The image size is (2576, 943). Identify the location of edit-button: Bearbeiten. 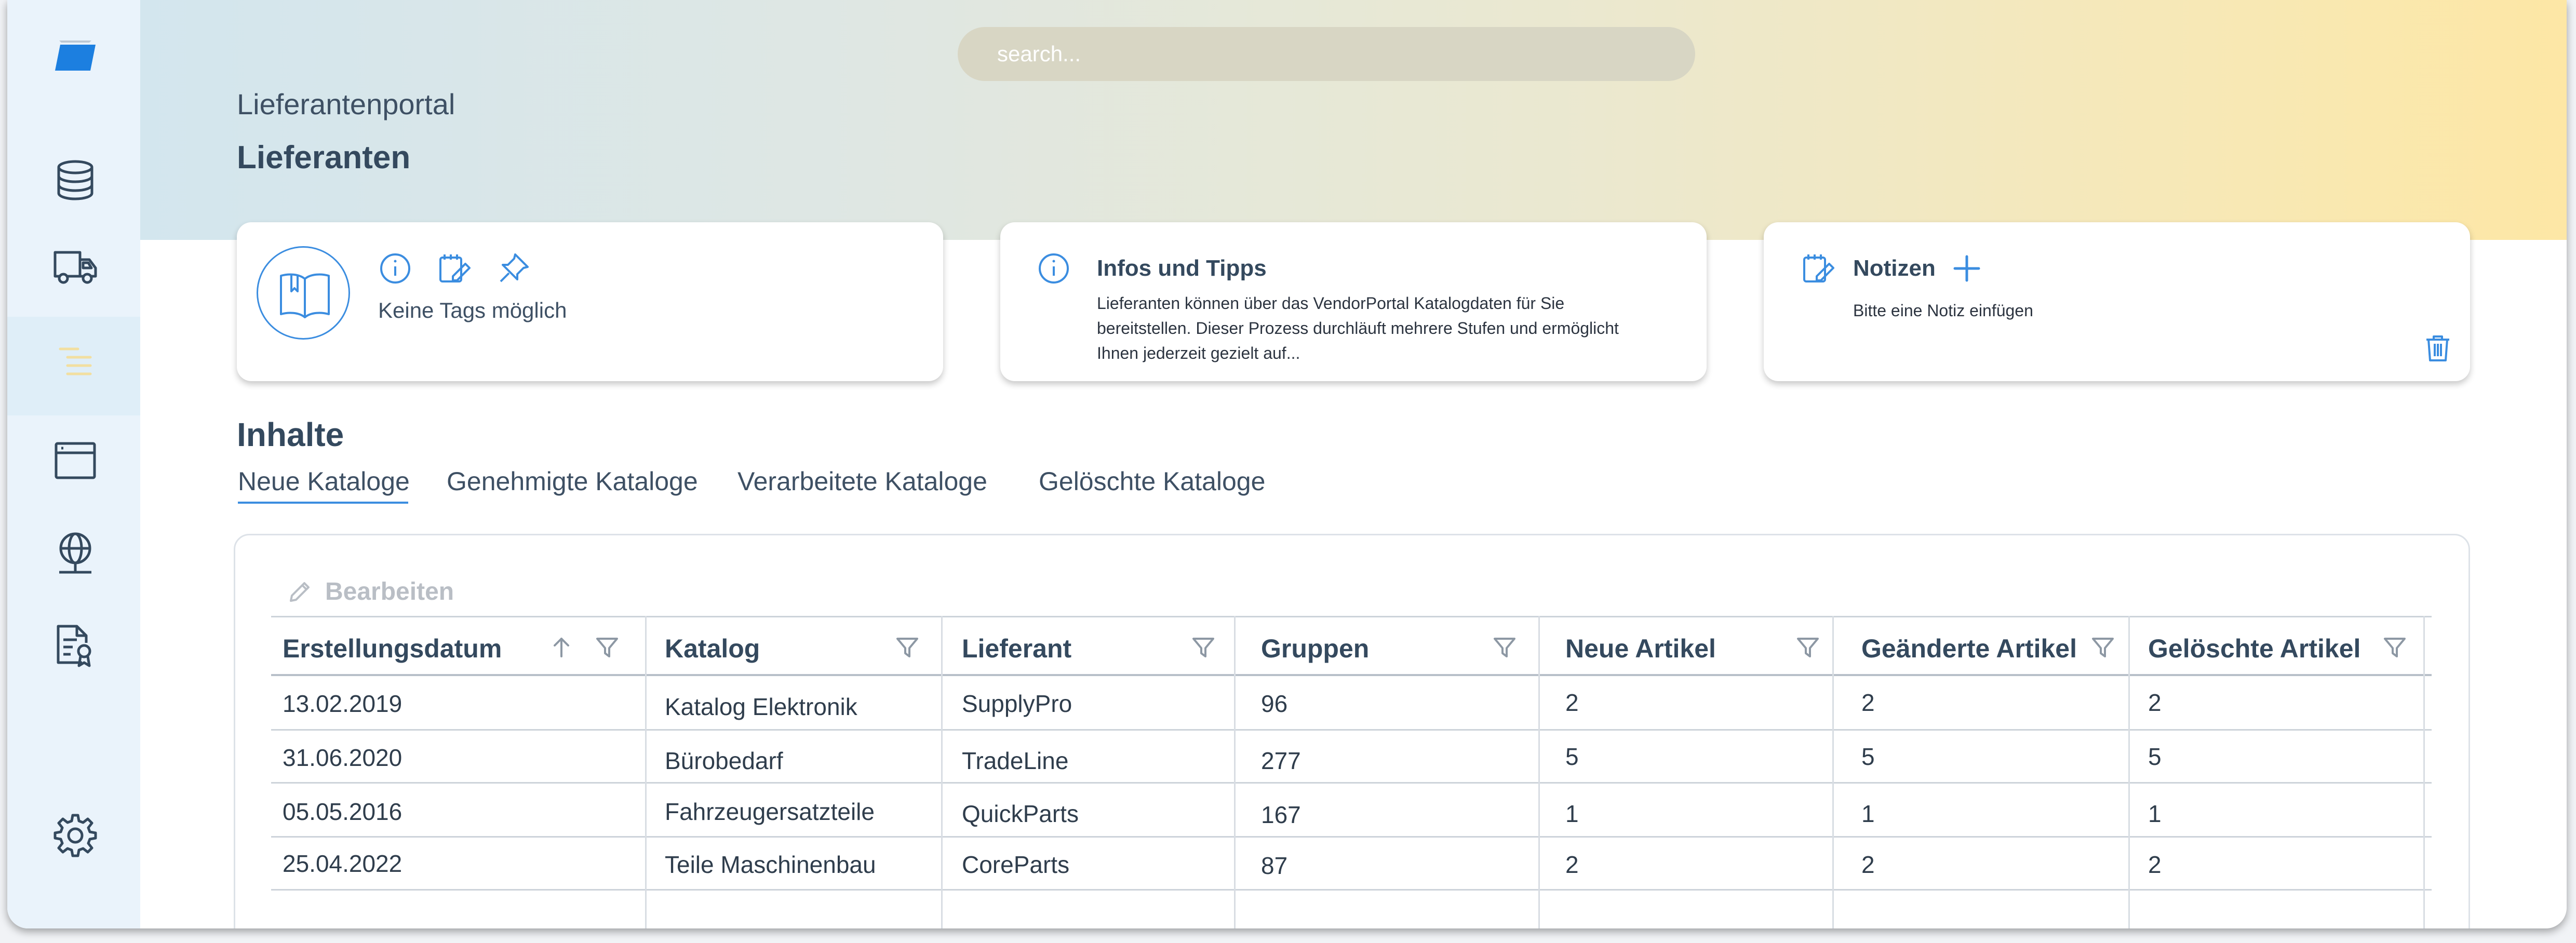
(371, 591).